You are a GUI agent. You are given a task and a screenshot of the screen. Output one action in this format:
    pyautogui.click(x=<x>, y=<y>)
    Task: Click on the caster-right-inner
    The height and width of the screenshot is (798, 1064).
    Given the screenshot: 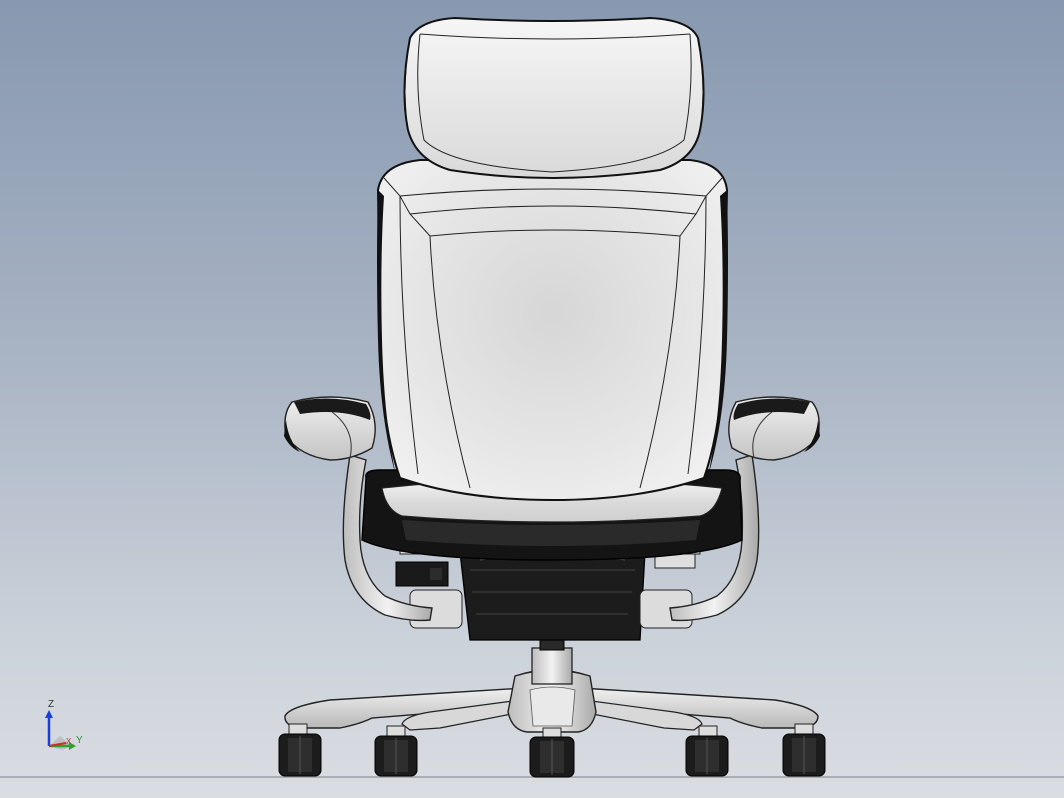 What is the action you would take?
    pyautogui.click(x=707, y=751)
    